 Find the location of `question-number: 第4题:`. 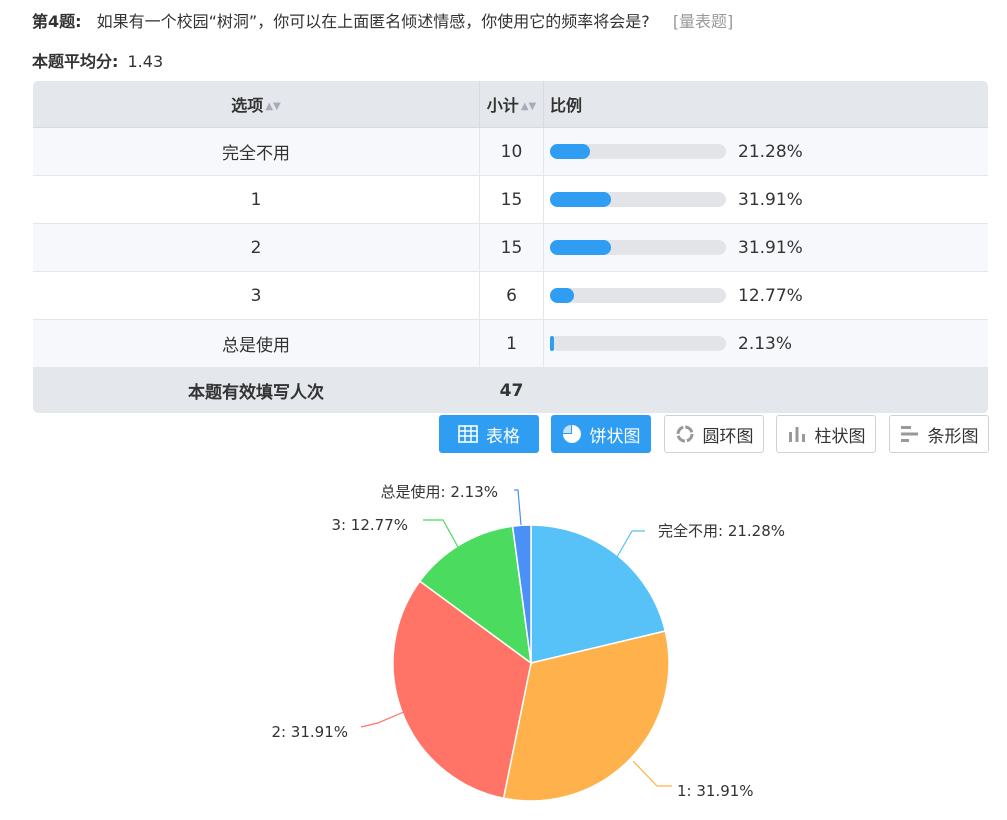

question-number: 第4题: is located at coordinates (57, 21).